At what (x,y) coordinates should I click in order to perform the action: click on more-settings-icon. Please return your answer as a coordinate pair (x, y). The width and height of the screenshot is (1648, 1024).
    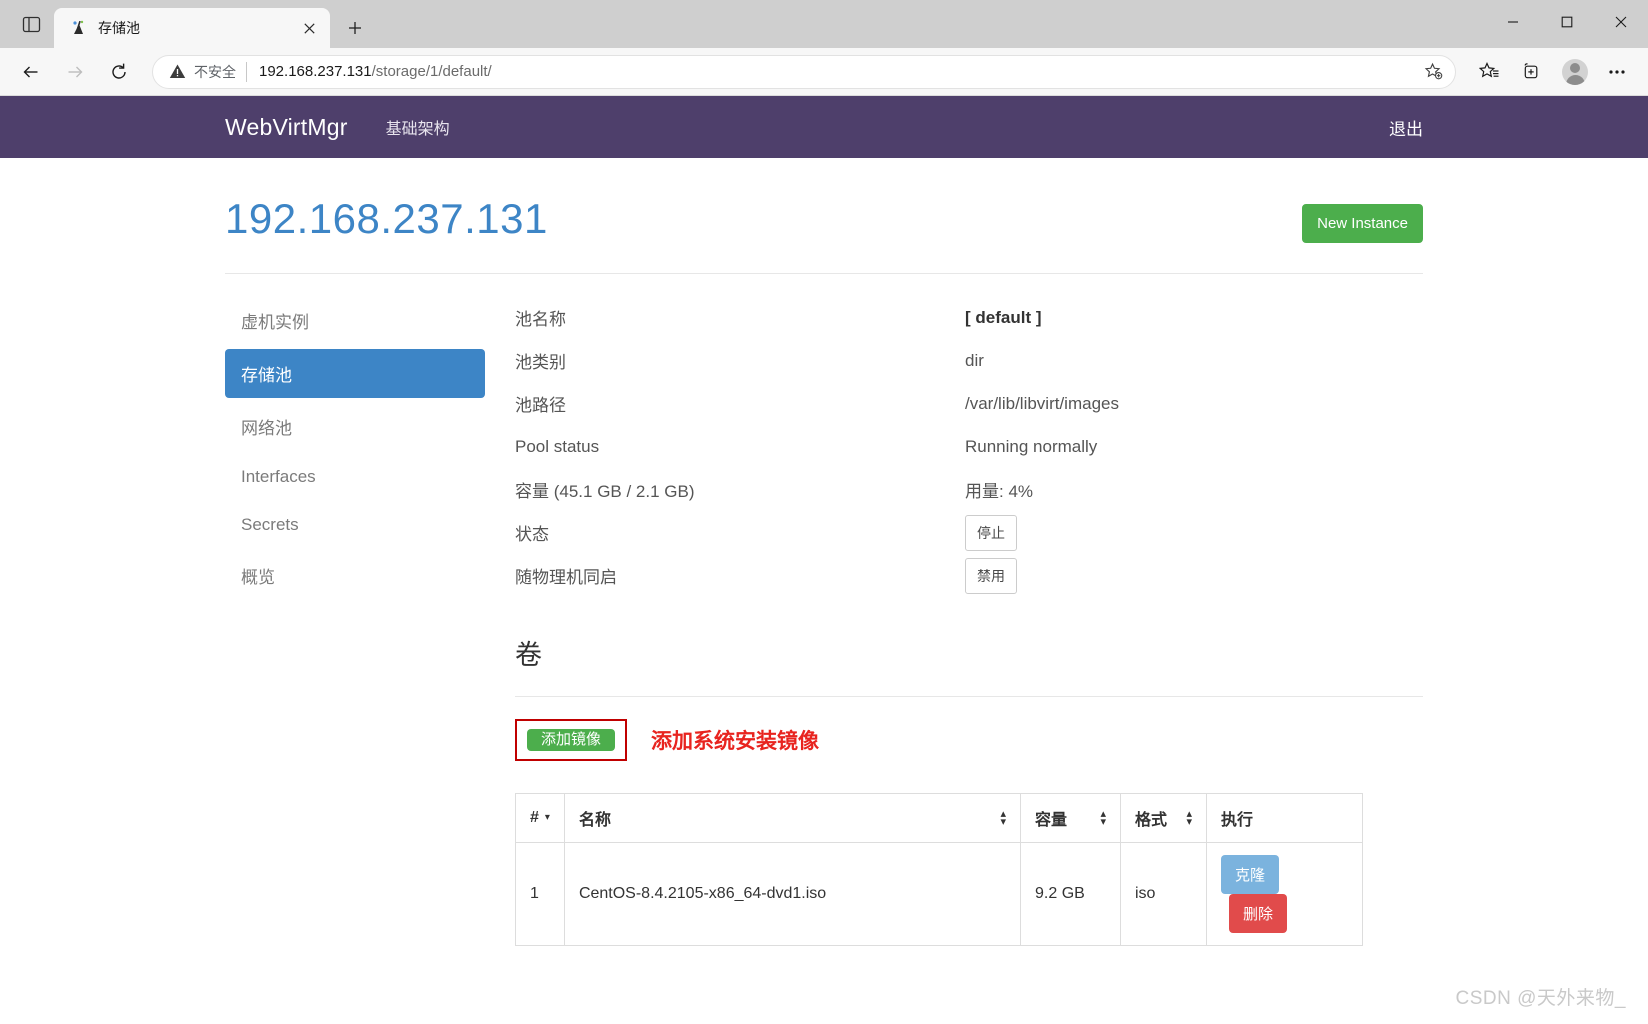
    Looking at the image, I should click on (1617, 72).